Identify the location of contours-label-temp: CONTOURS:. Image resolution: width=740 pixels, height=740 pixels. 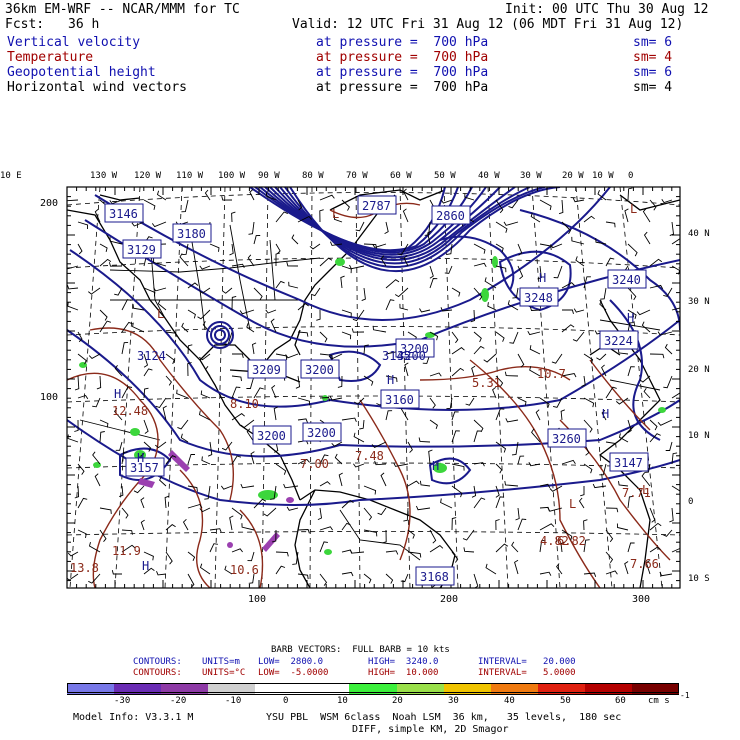
(157, 673).